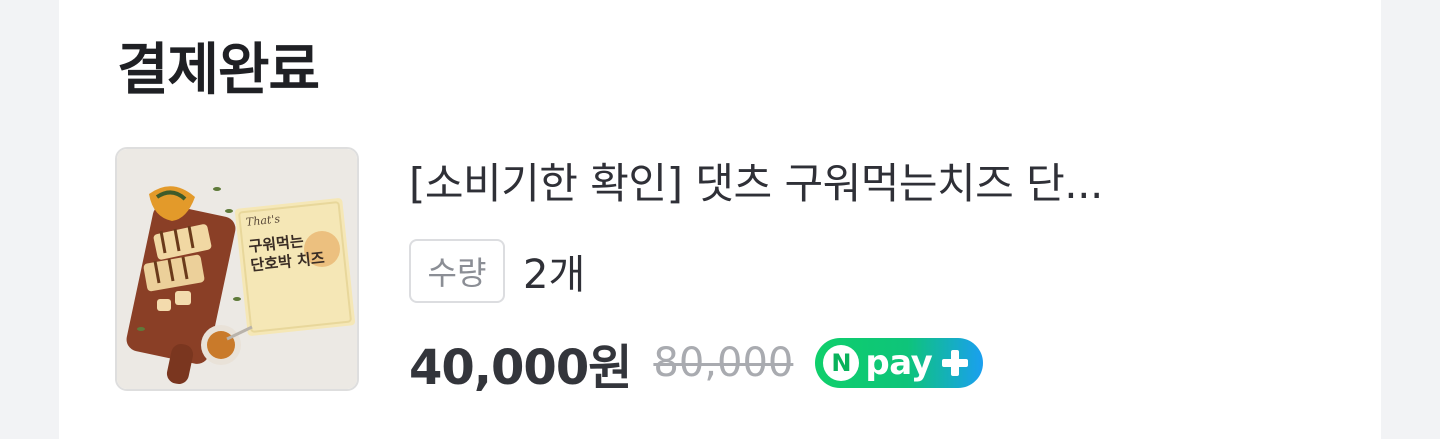 The image size is (1440, 439). Describe the element at coordinates (554, 275) in the screenshot. I see `quantity-value: 2개` at that location.